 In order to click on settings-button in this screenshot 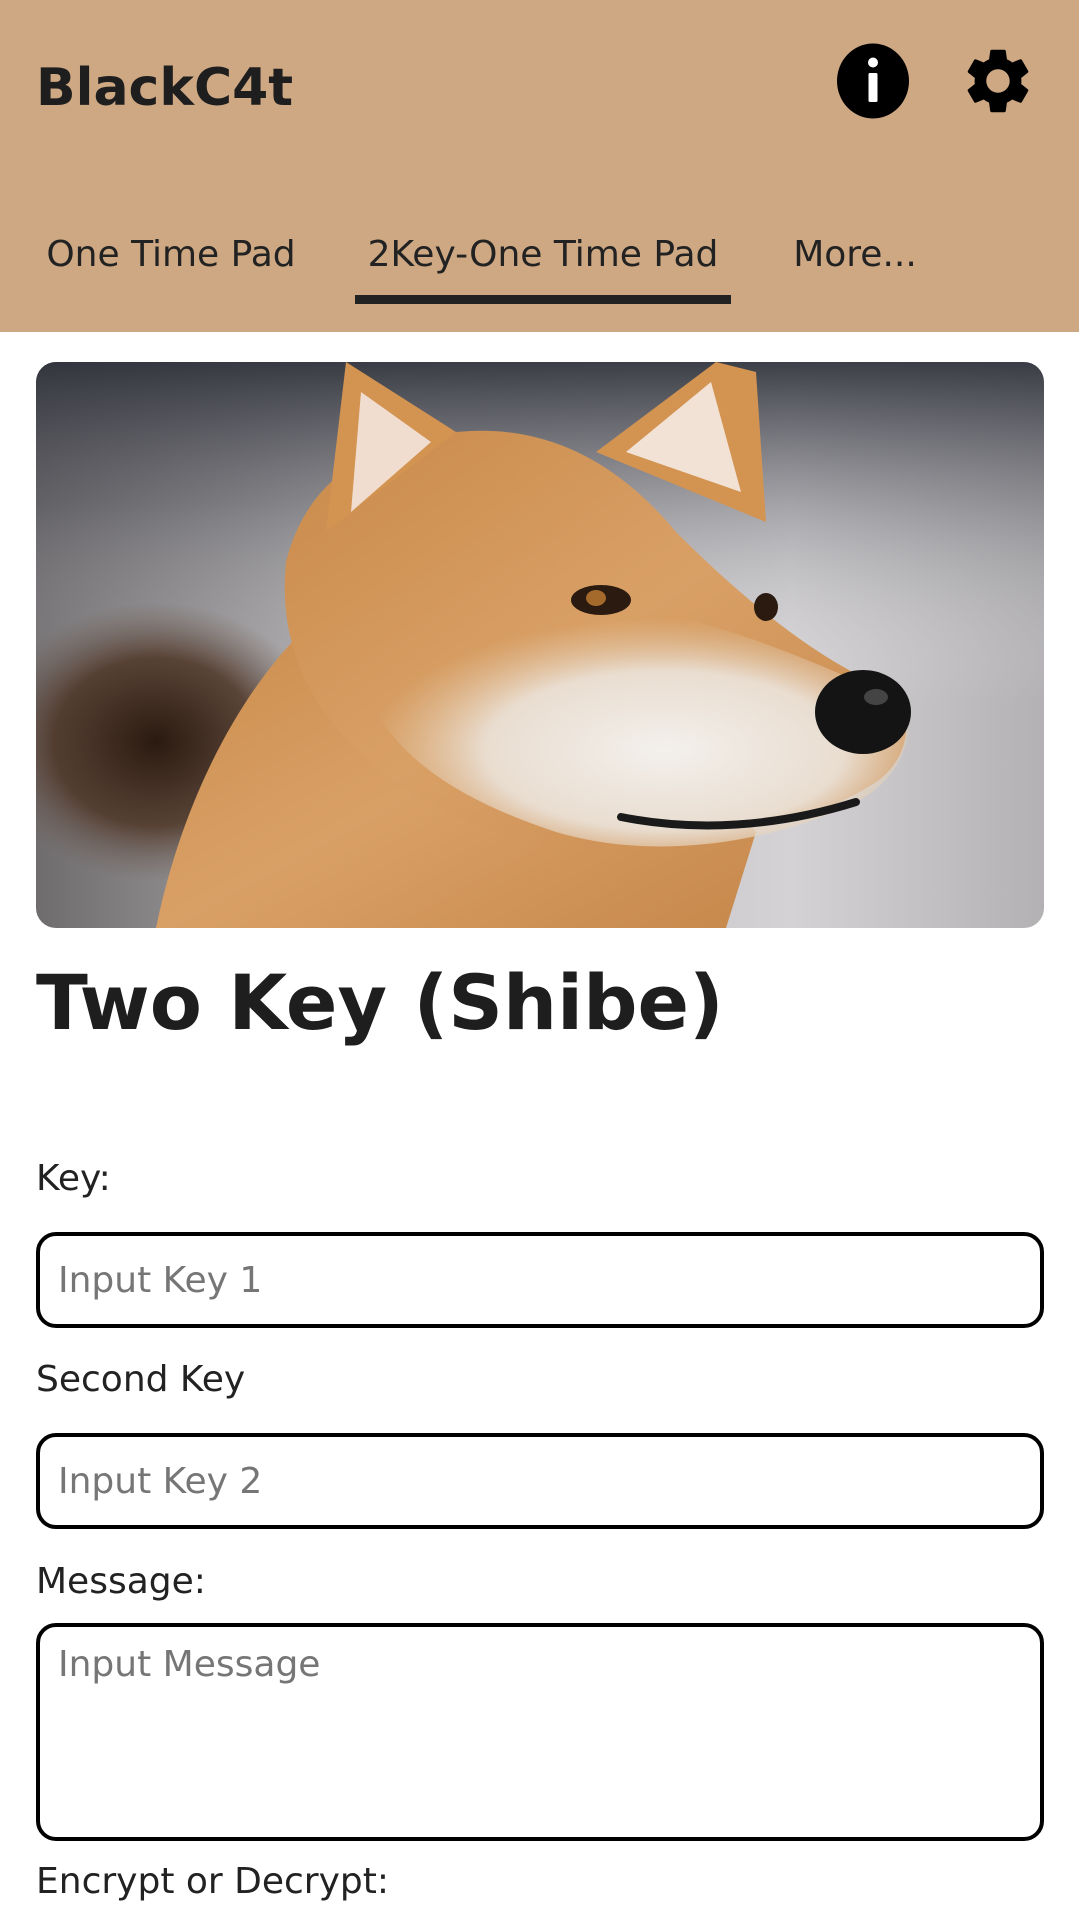, I will do `click(998, 81)`.